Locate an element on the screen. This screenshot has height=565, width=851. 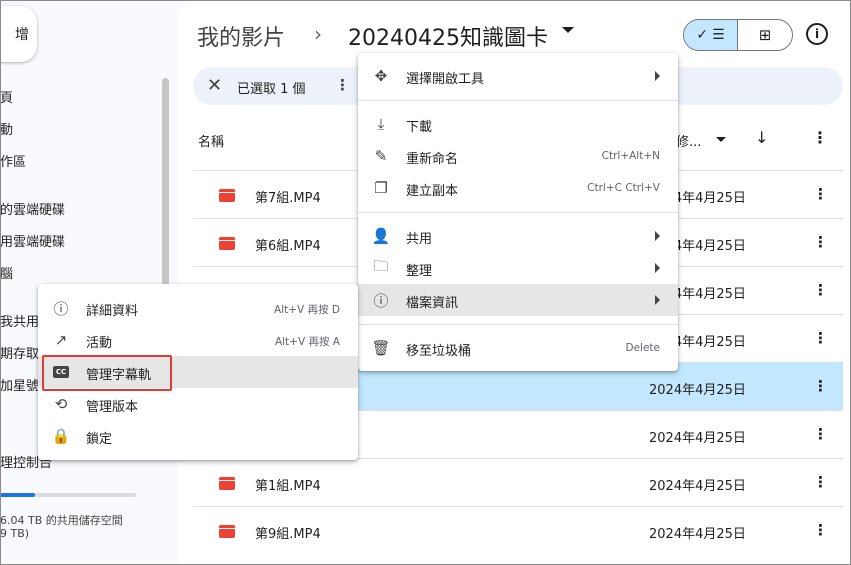
edit-icon: ✎ is located at coordinates (381, 156).